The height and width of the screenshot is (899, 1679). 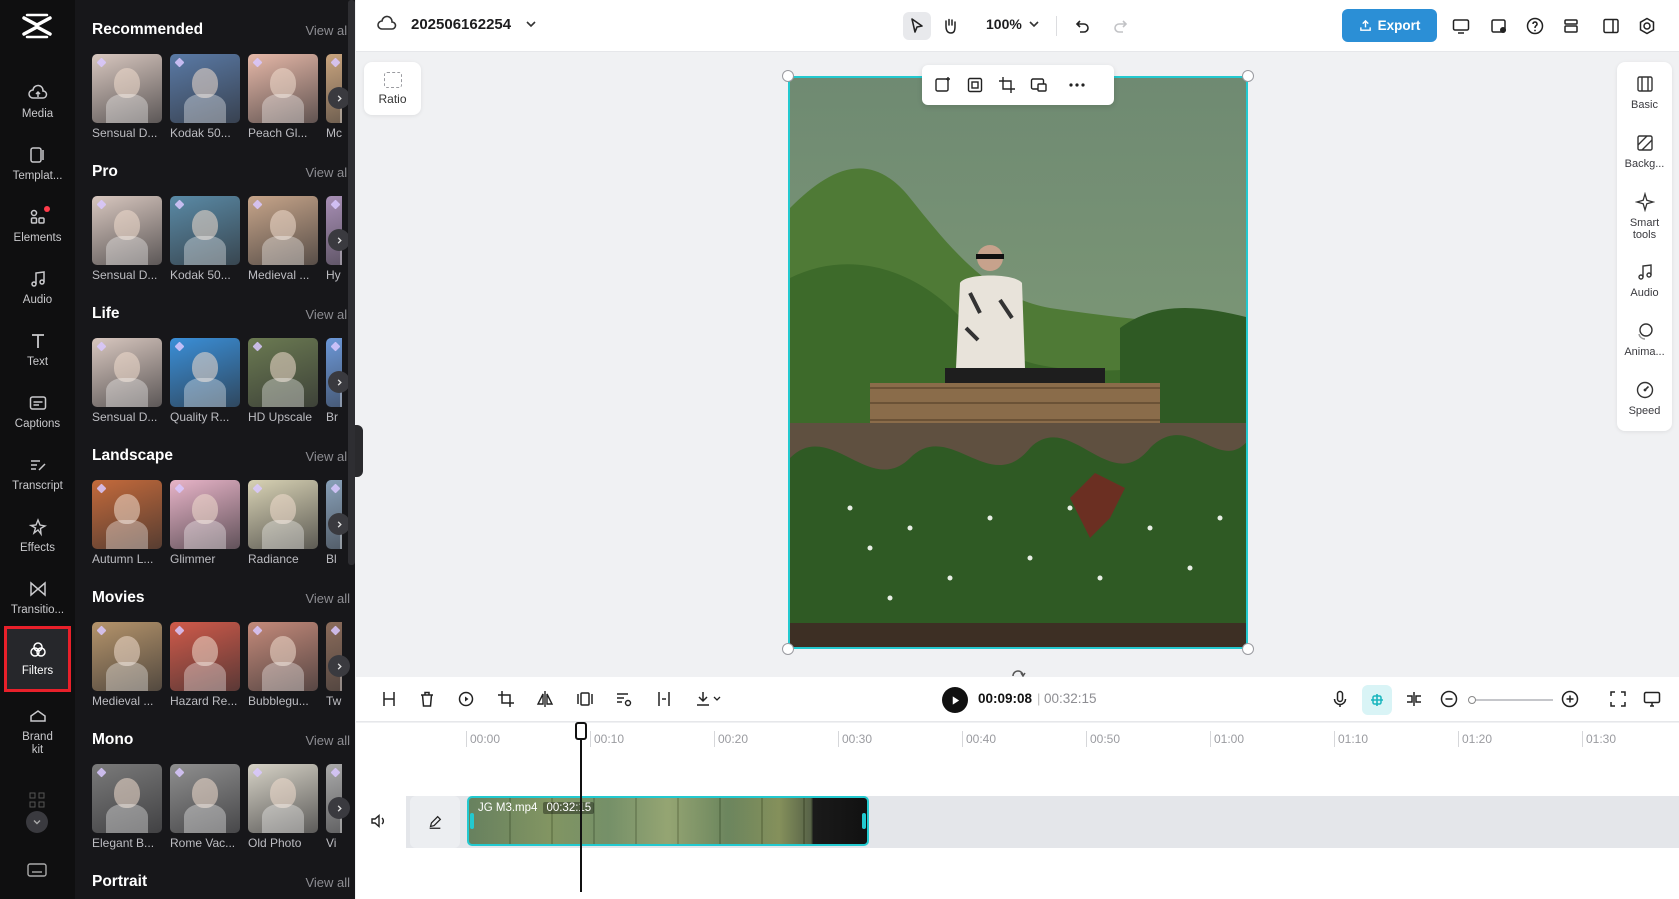 I want to click on present-button, so click(x=1461, y=26).